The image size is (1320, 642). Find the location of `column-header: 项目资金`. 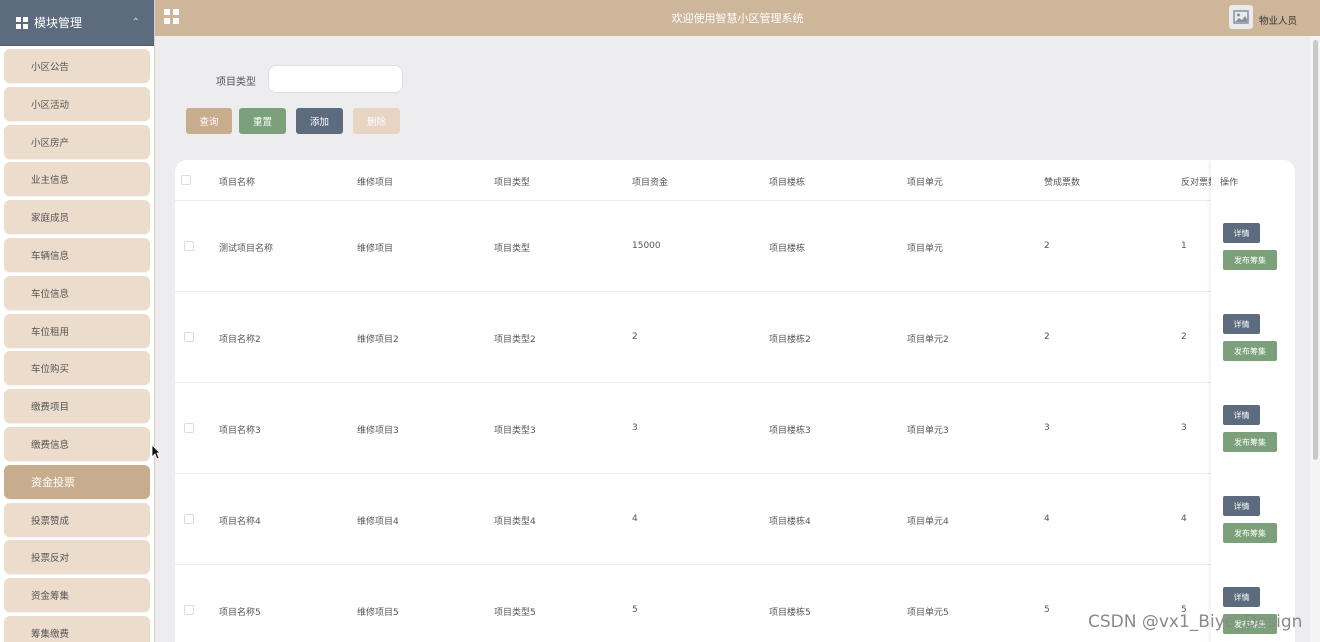

column-header: 项目资金 is located at coordinates (650, 183).